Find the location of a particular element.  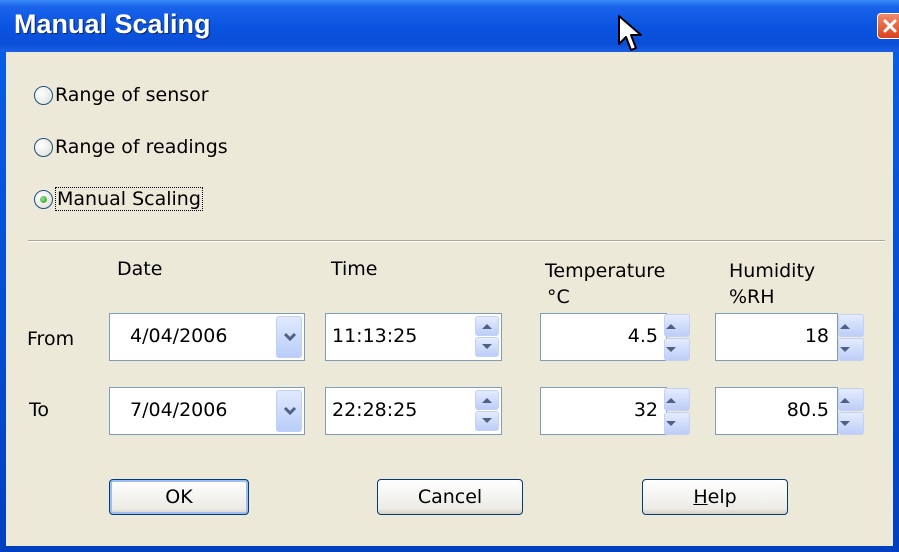

help-button: Help is located at coordinates (715, 497).